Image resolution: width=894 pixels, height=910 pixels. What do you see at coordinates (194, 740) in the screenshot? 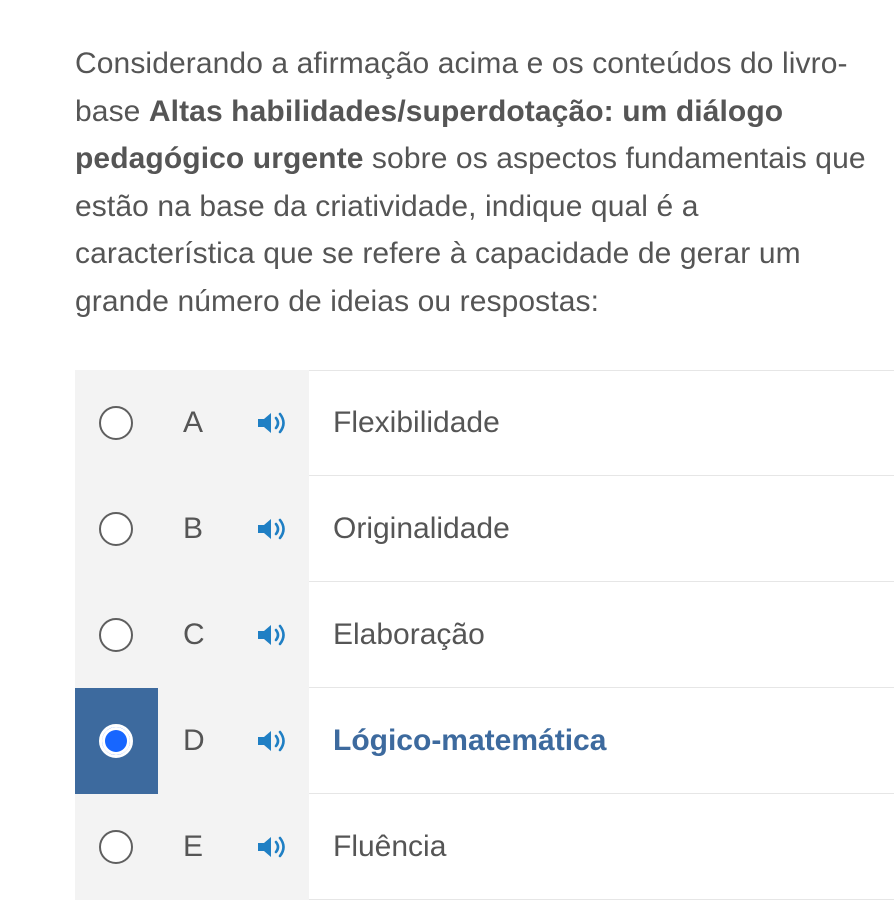
I see `option-letter: D` at bounding box center [194, 740].